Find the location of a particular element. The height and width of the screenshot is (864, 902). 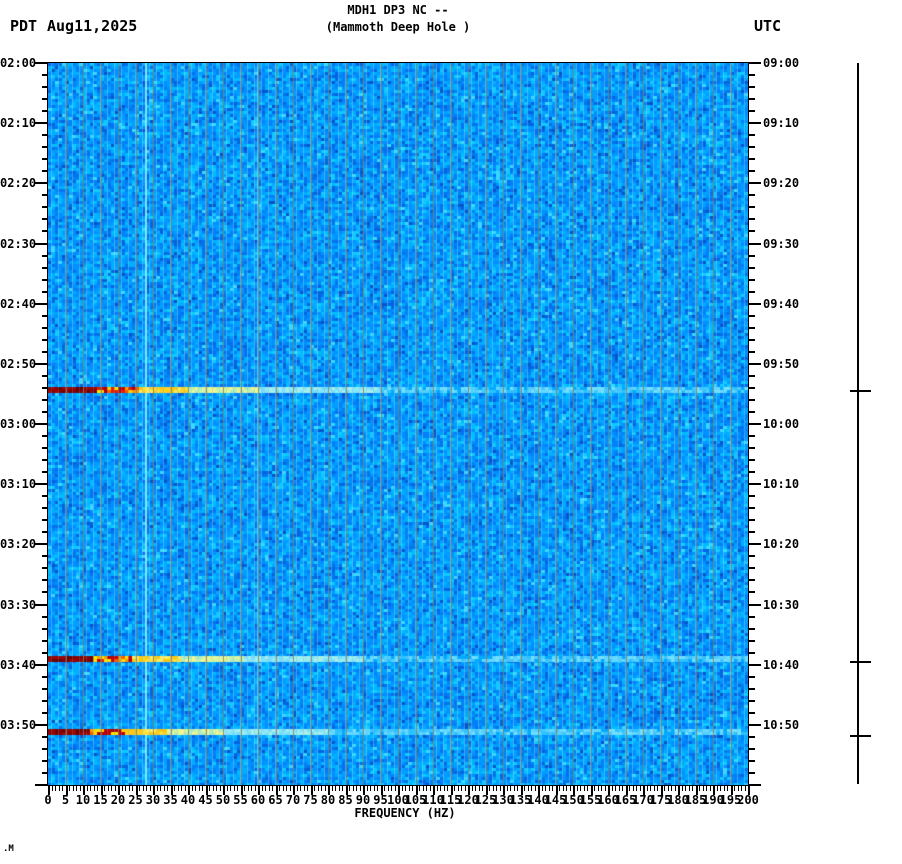

time-label-right: 10:30 is located at coordinates (781, 605).